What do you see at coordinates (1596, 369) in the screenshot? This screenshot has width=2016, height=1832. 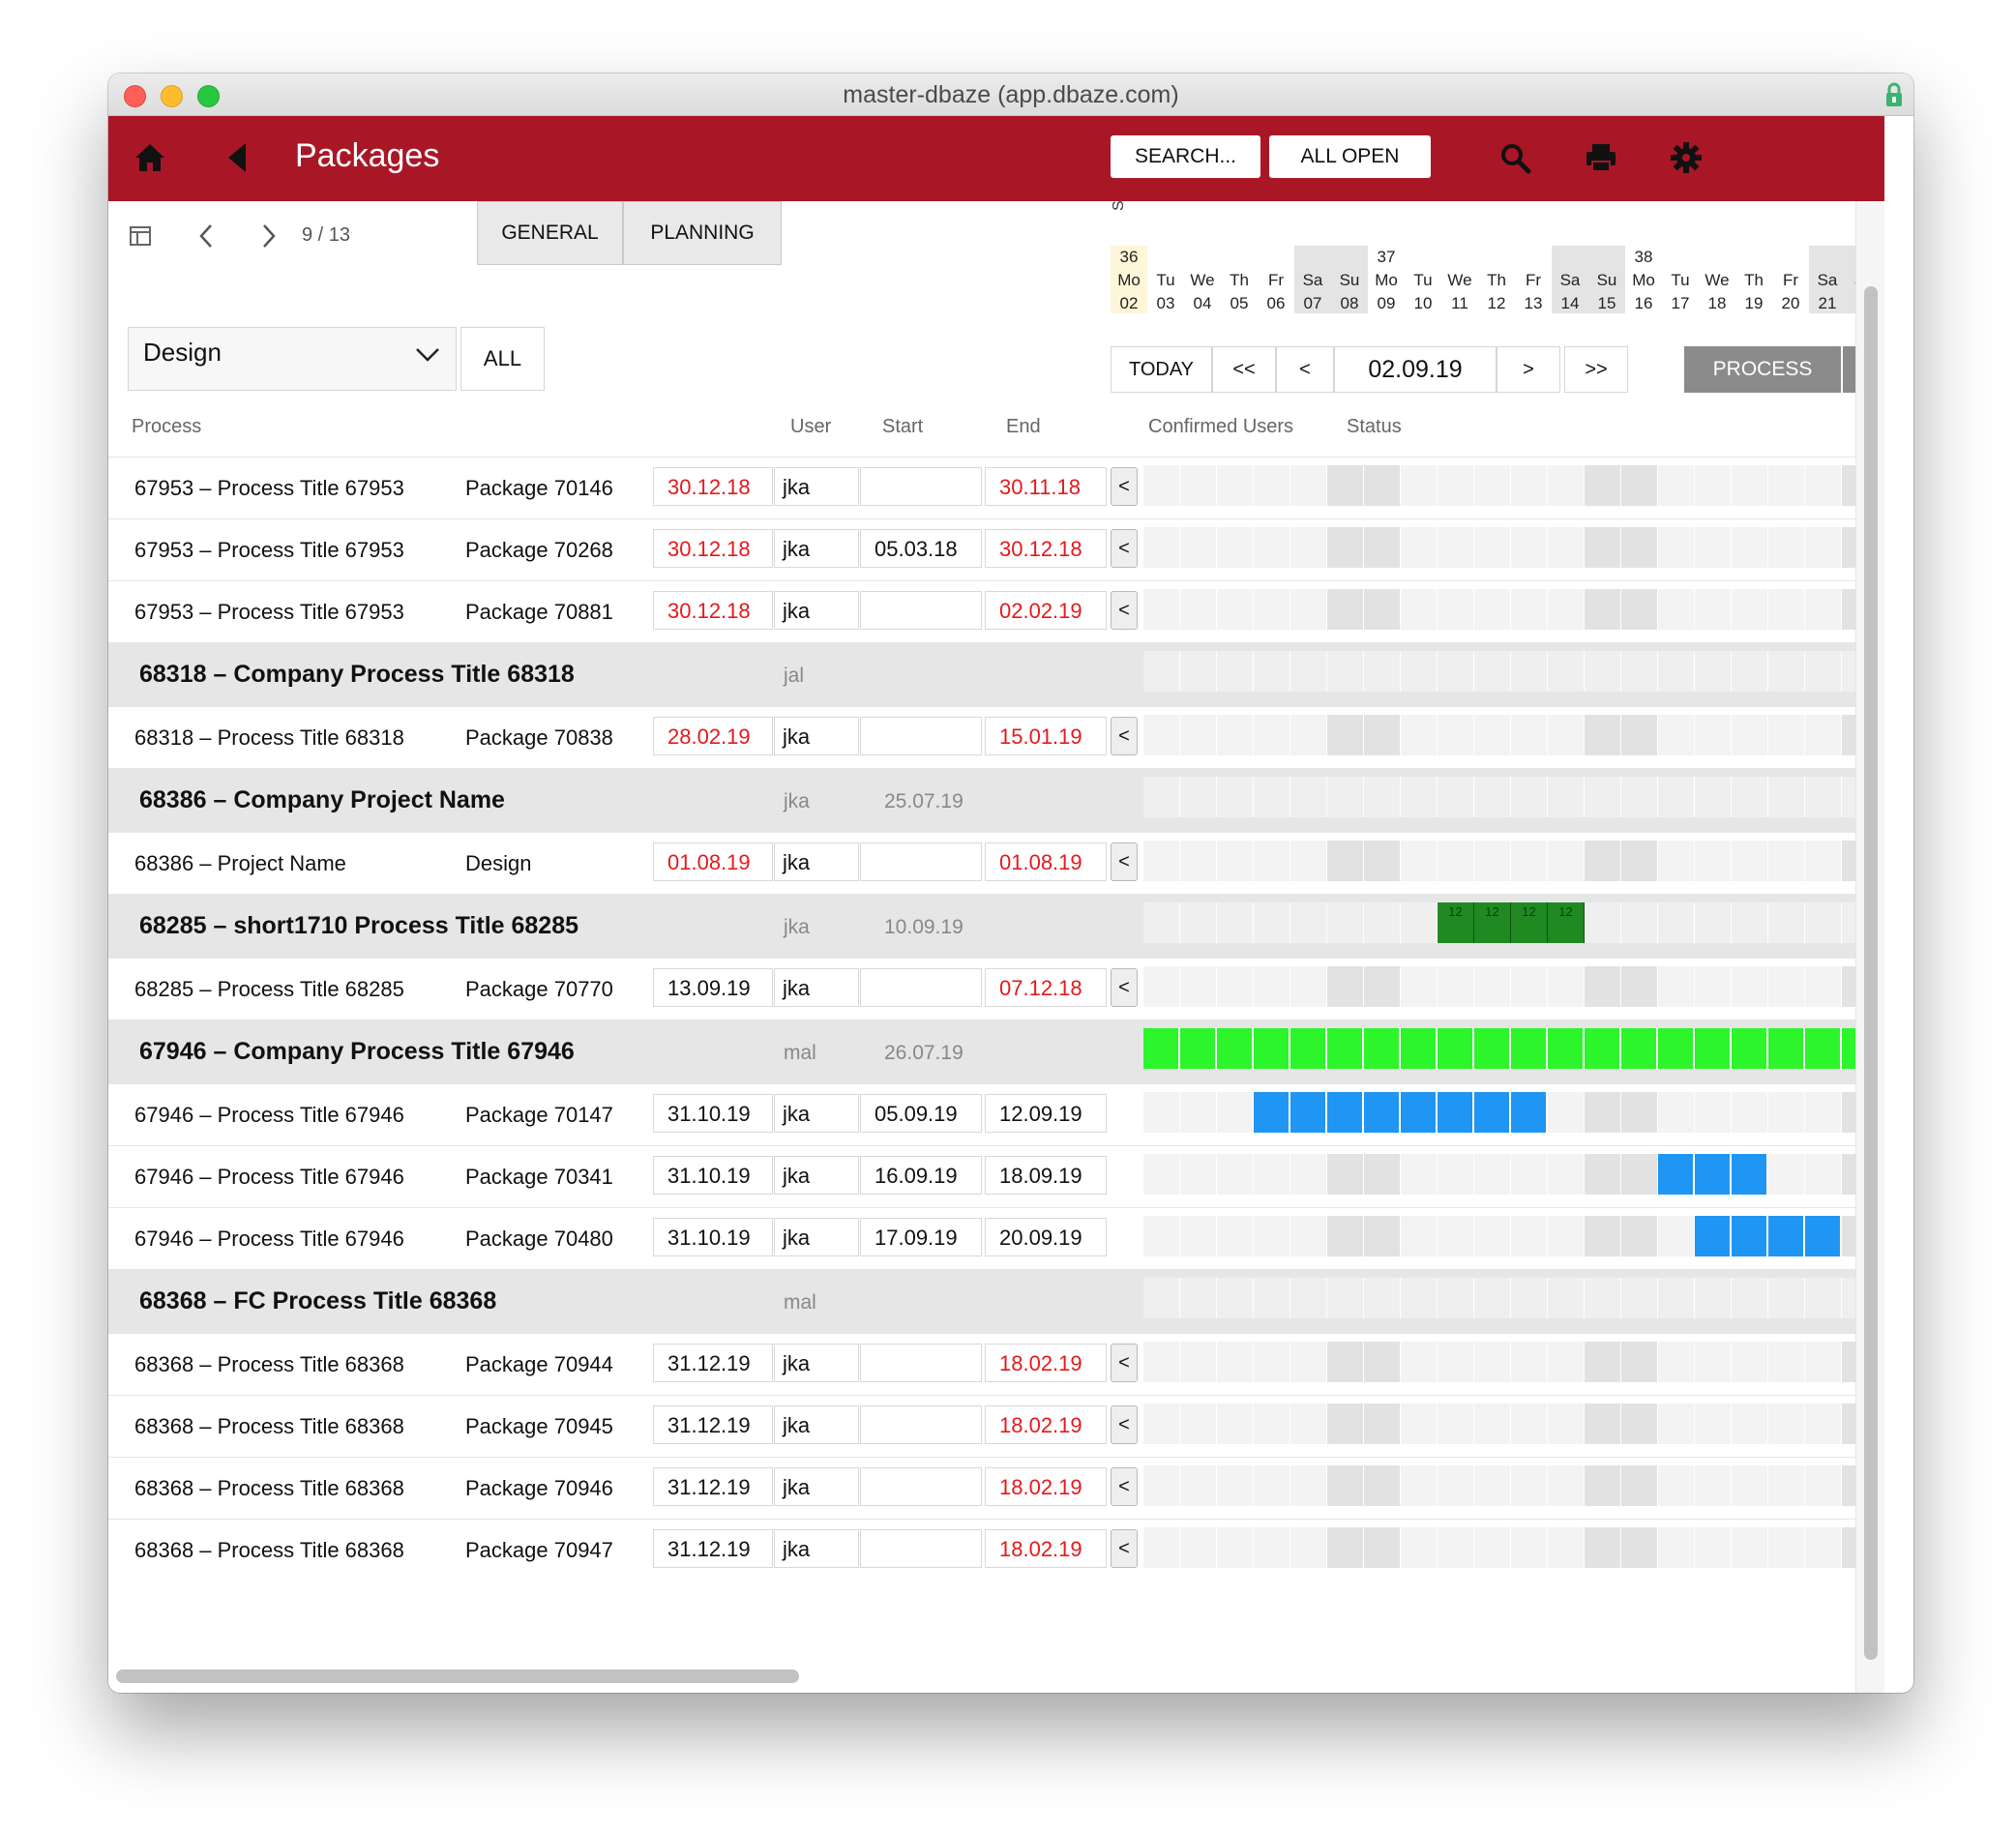 I see `fast-forward-button: >>` at bounding box center [1596, 369].